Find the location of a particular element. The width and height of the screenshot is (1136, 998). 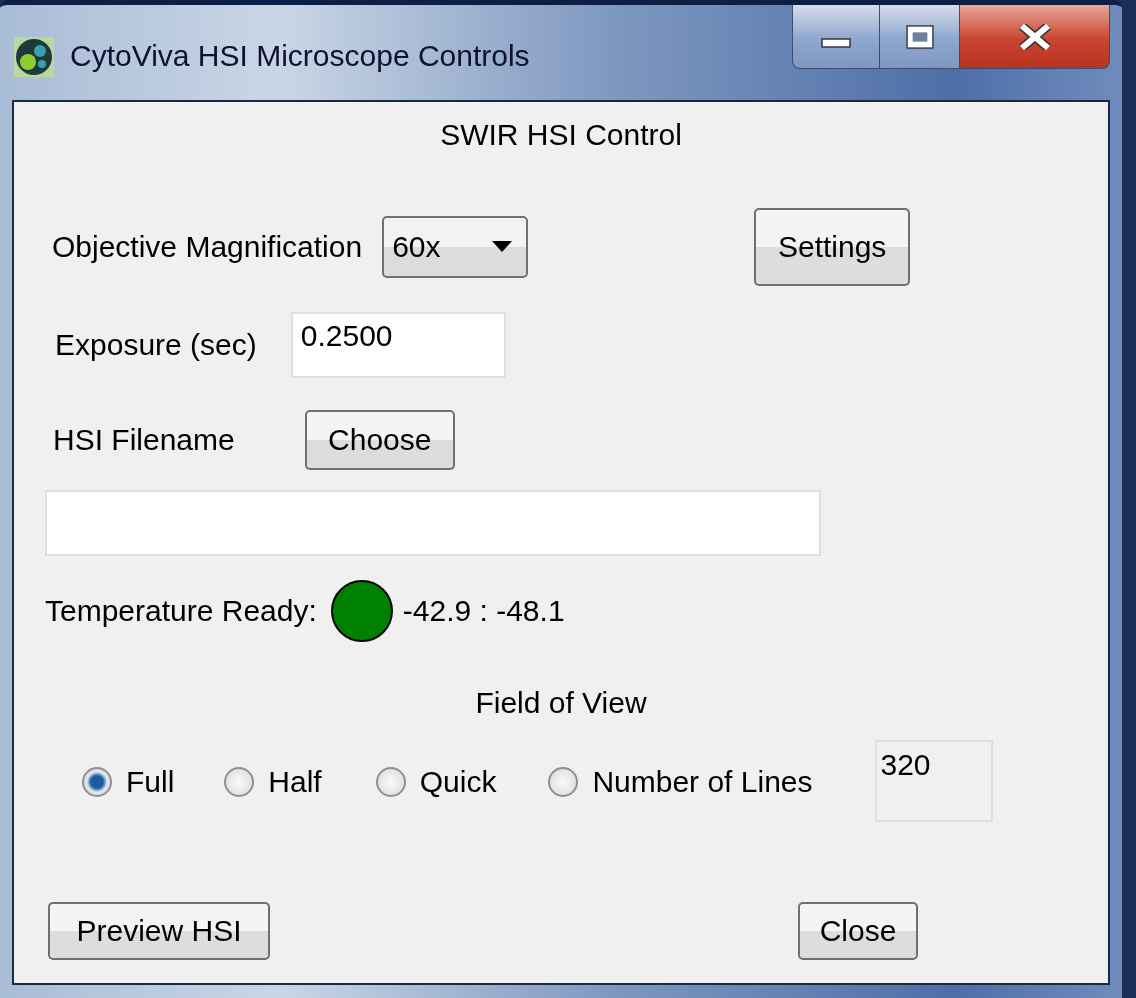

radio-label: Quick is located at coordinates (458, 782).